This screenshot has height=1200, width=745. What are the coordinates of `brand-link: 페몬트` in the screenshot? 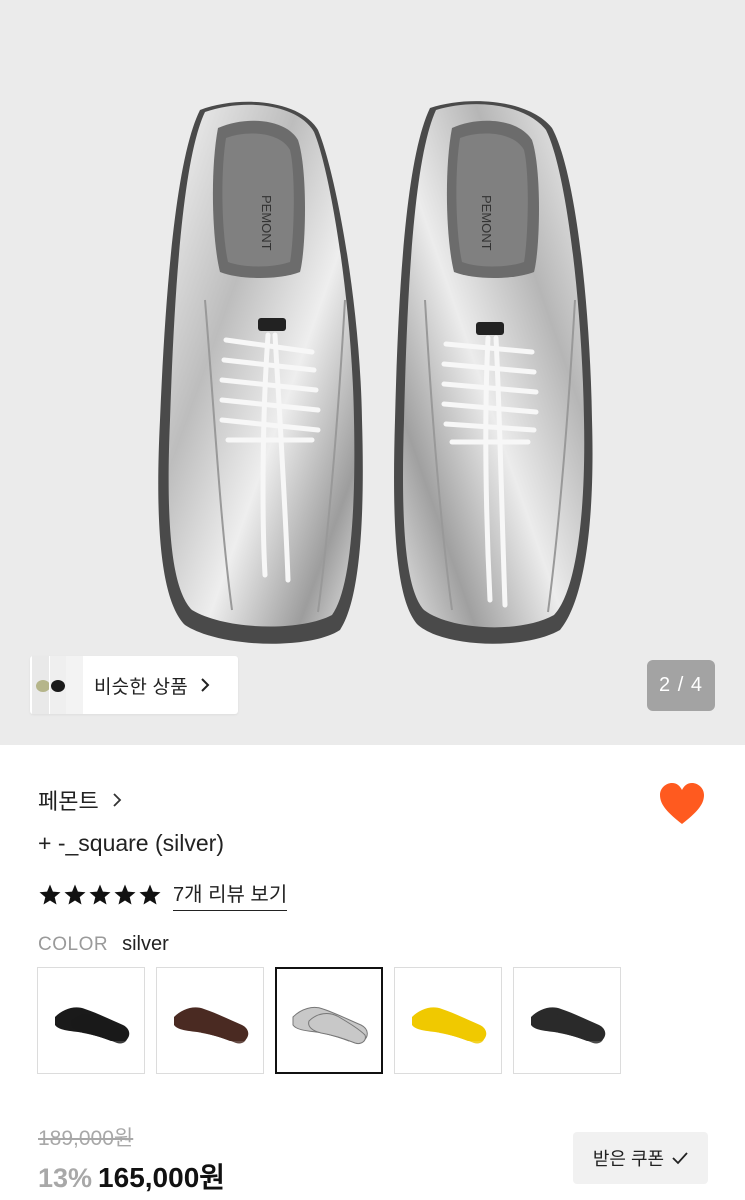 It's located at (80, 800).